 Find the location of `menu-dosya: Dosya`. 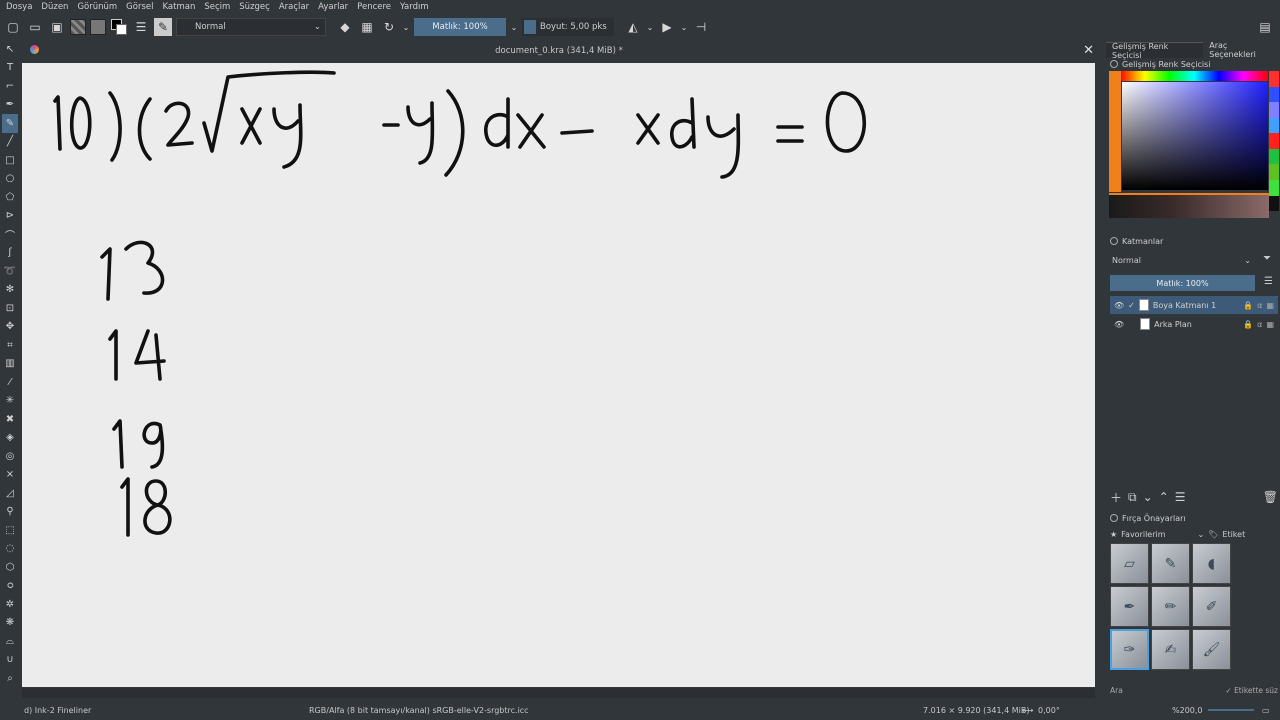

menu-dosya: Dosya is located at coordinates (19, 7).